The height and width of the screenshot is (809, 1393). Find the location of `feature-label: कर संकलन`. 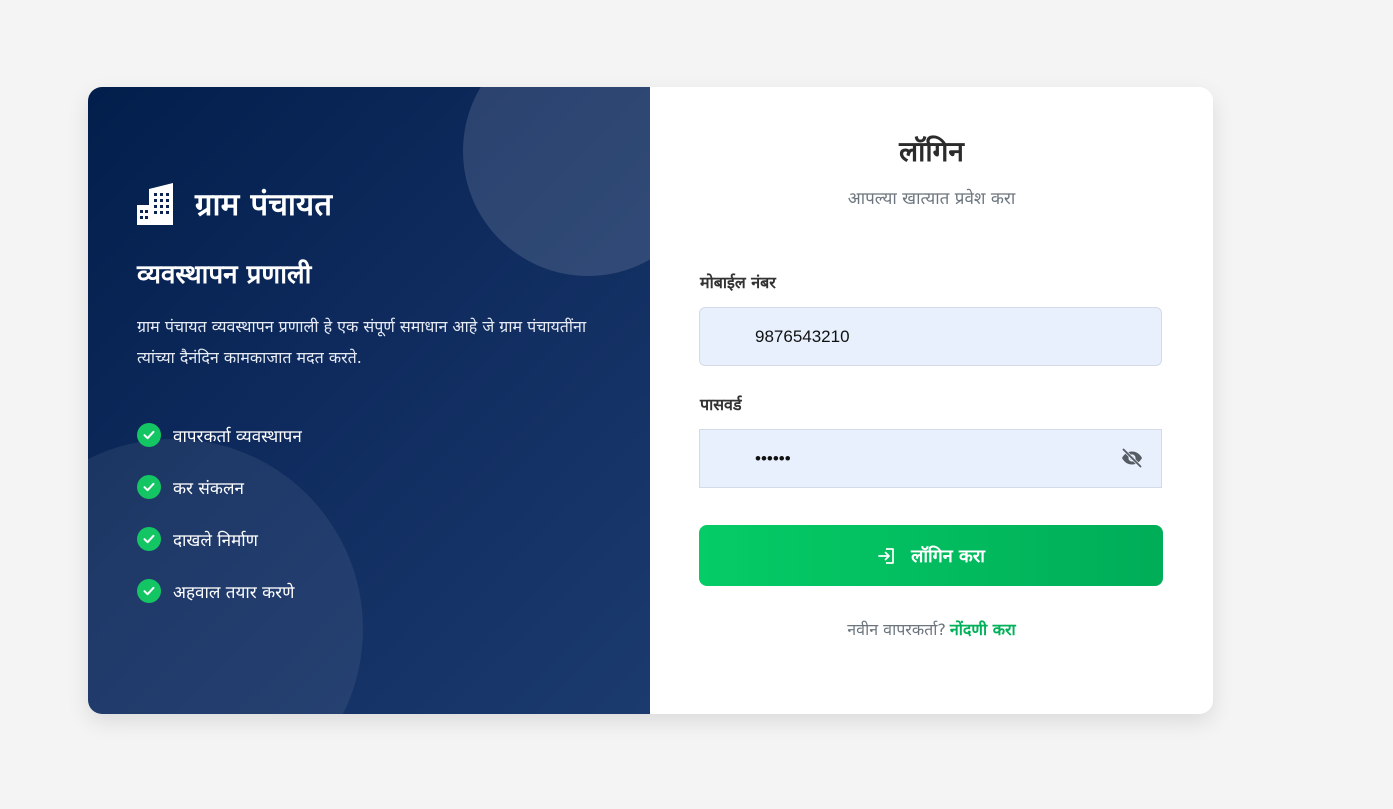

feature-label: कर संकलन is located at coordinates (208, 488).